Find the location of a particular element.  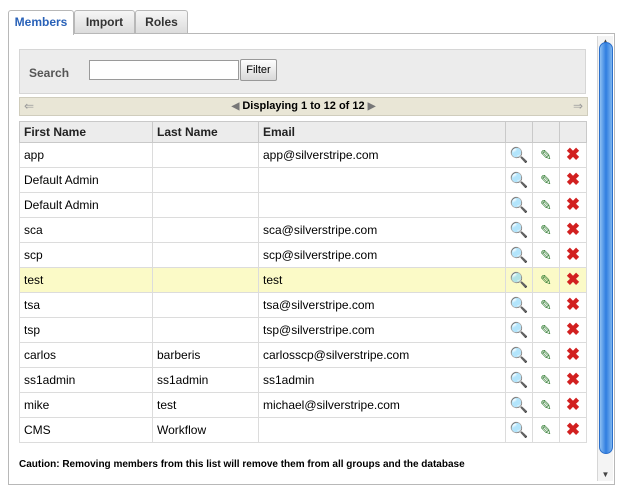

filter-button: Filter is located at coordinates (258, 70).